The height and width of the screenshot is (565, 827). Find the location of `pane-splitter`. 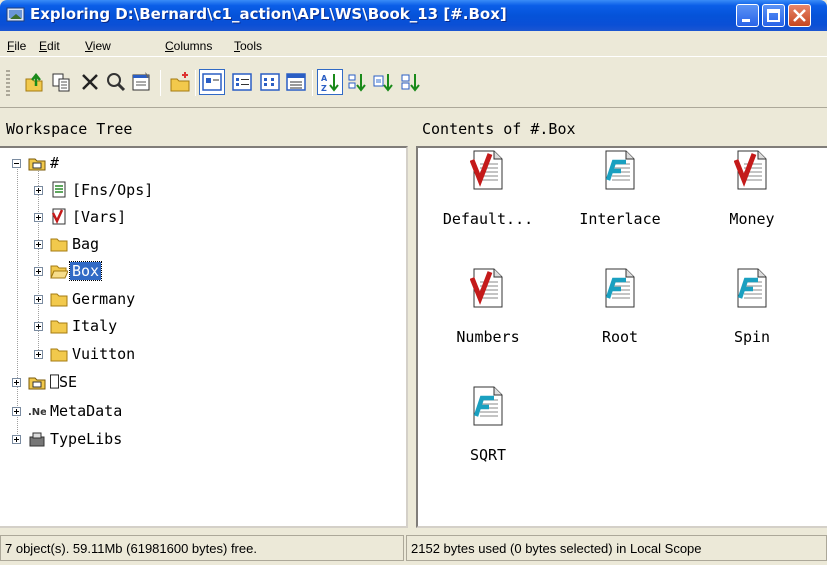

pane-splitter is located at coordinates (412, 322).